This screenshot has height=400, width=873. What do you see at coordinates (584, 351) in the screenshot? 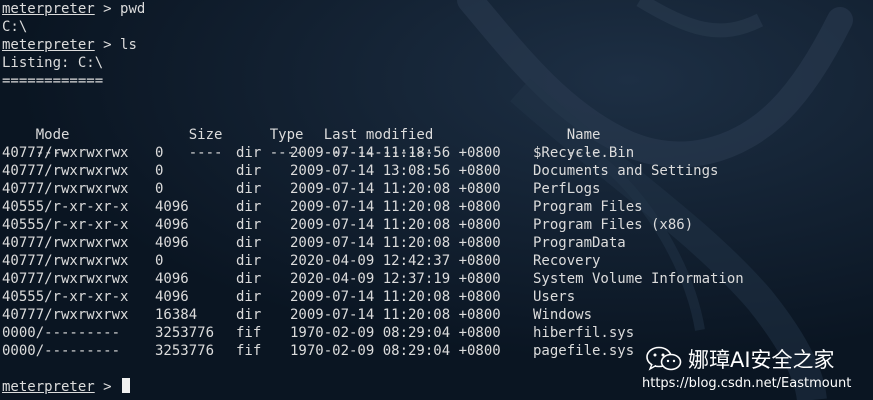
I see `file-name: pagefile.sys` at bounding box center [584, 351].